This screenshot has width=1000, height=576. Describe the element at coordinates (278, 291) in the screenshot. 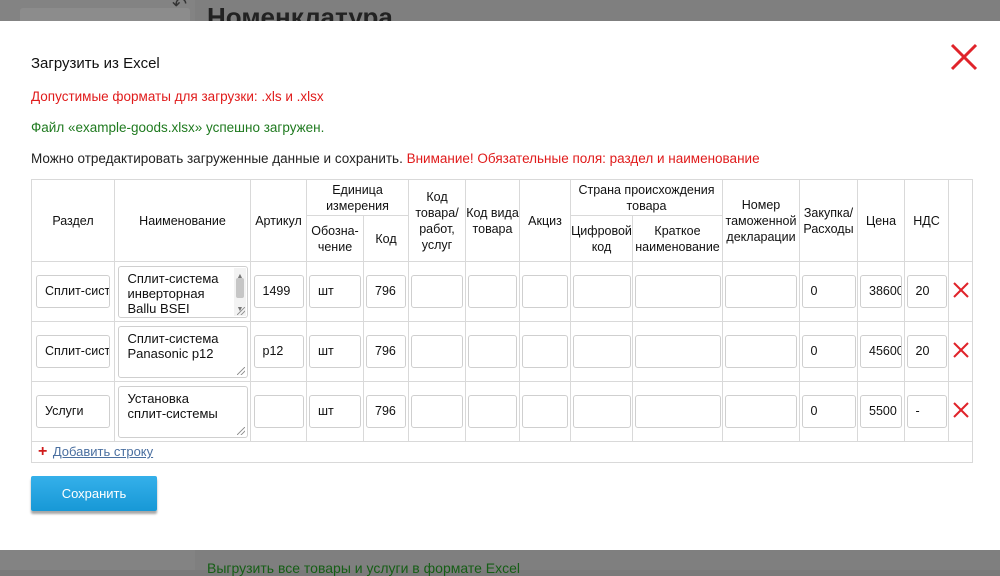

I see `article-input: 1499` at that location.